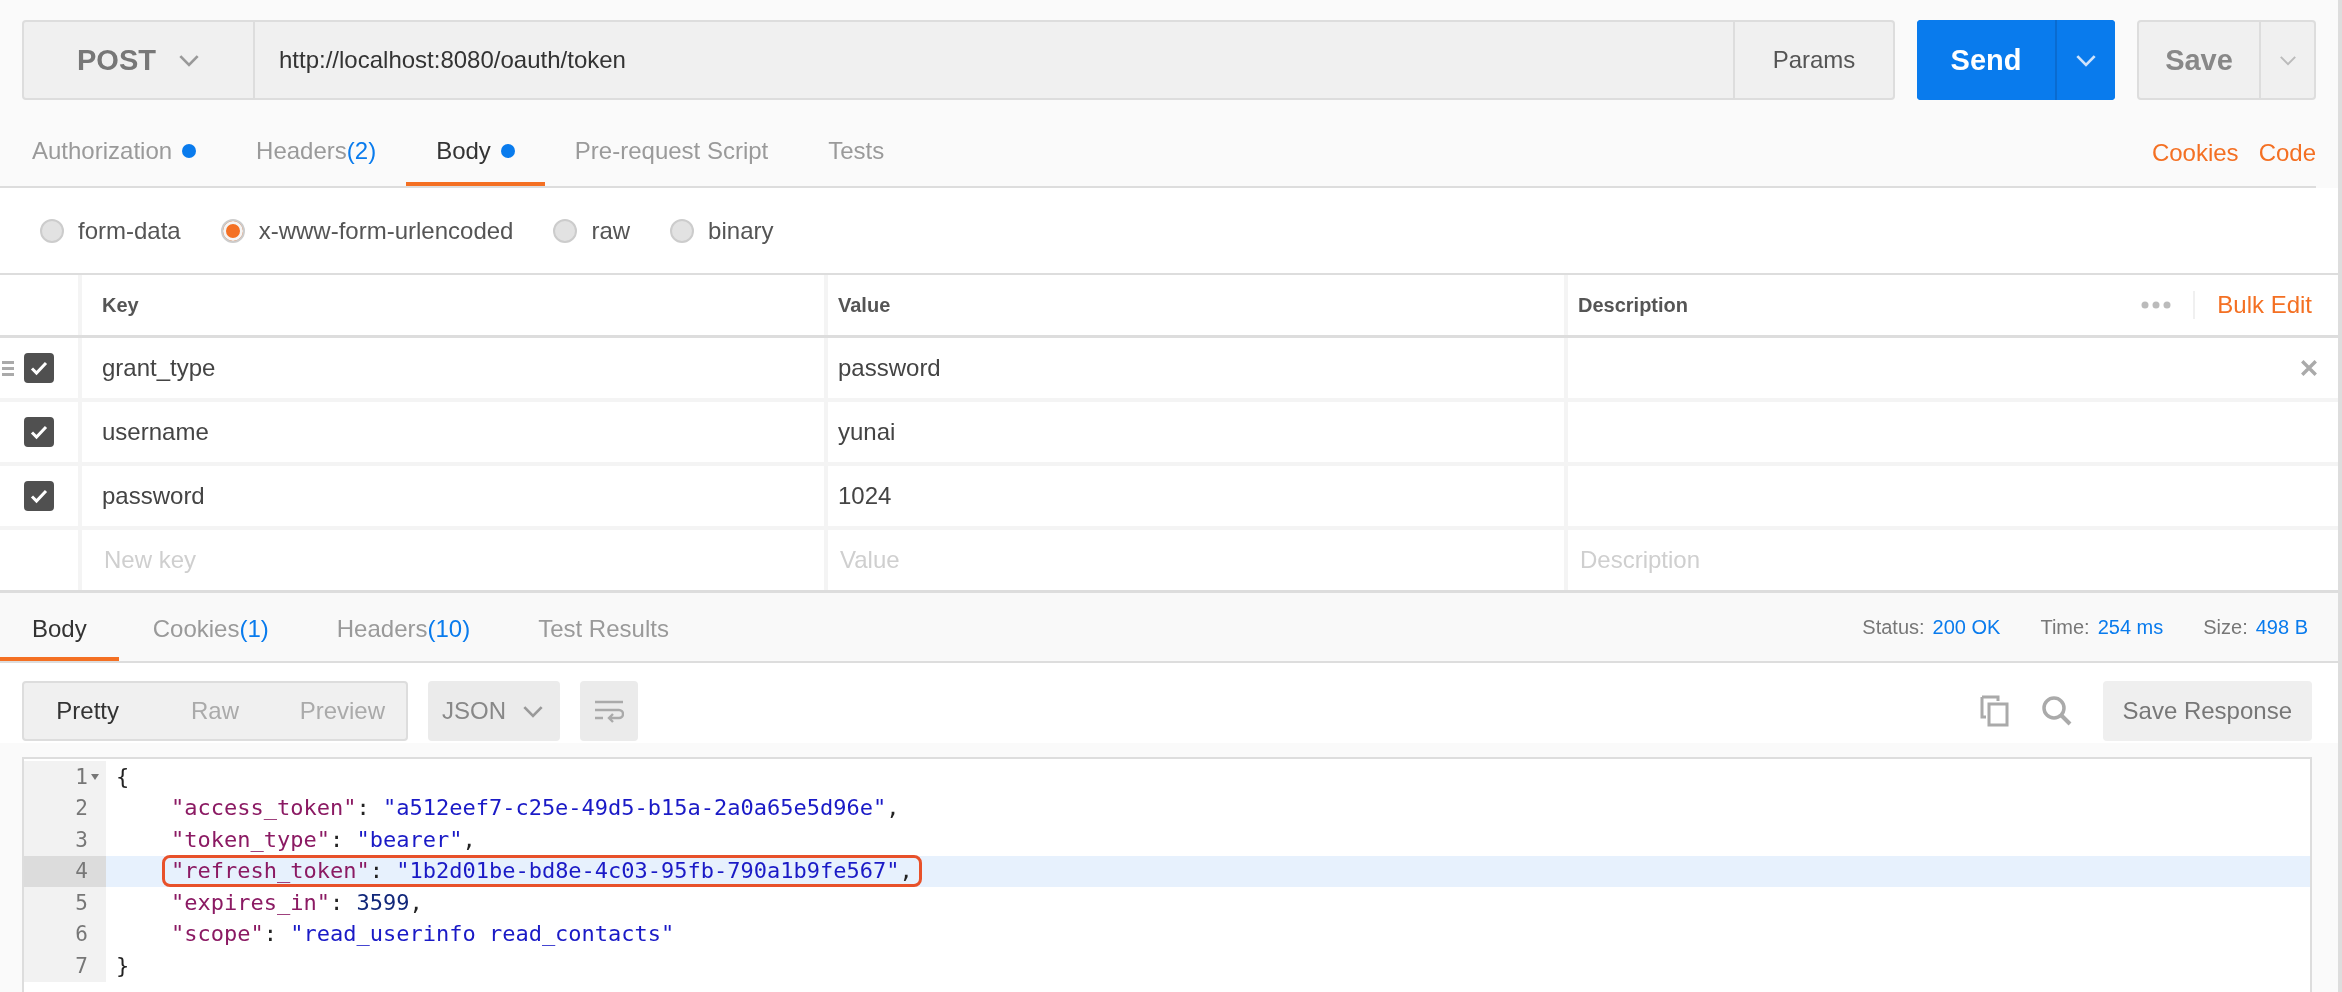 The height and width of the screenshot is (992, 2342). Describe the element at coordinates (81, 839) in the screenshot. I see `line-number: 3` at that location.